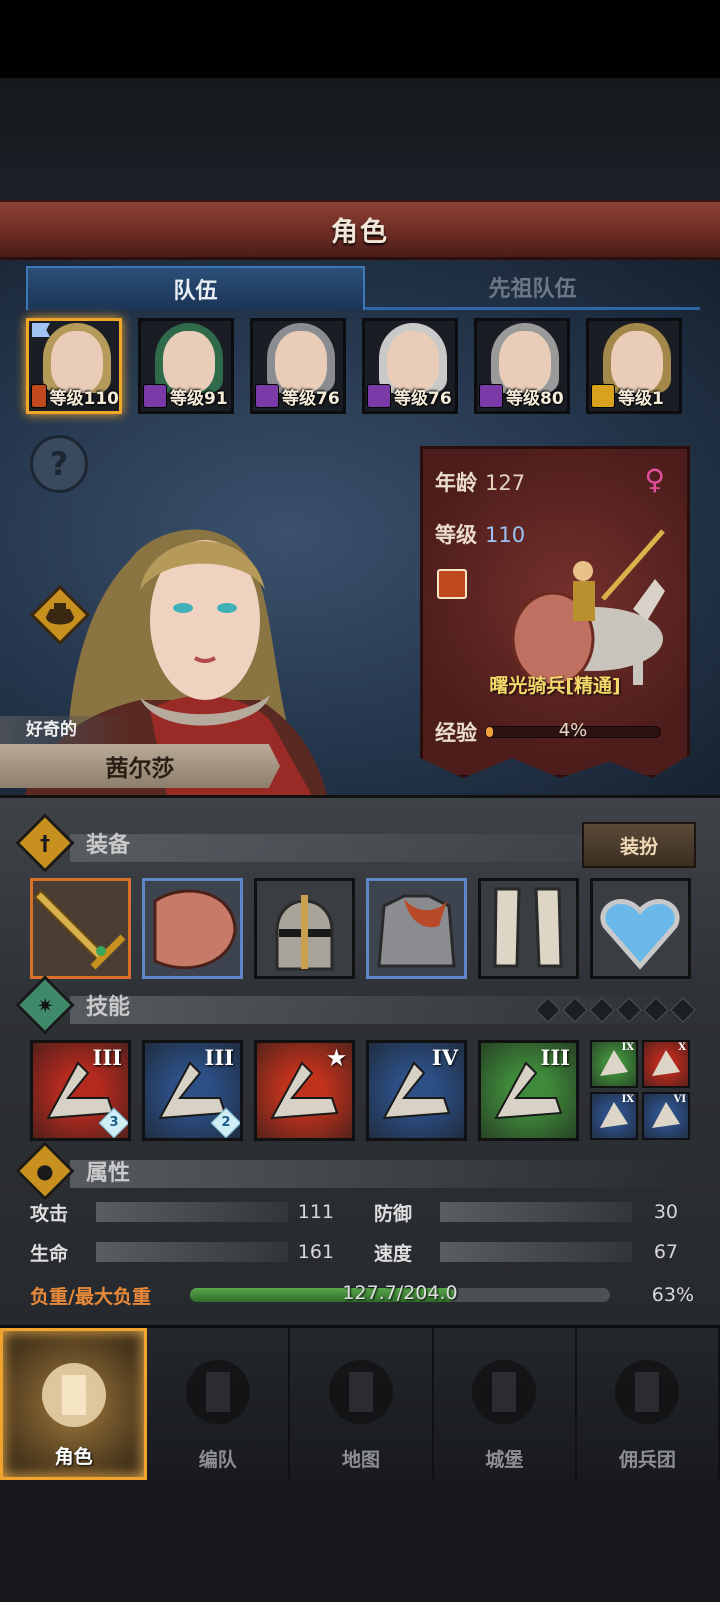 The width and height of the screenshot is (720, 1602). Describe the element at coordinates (80, 928) in the screenshot. I see `equipment-slot-weapon` at that location.